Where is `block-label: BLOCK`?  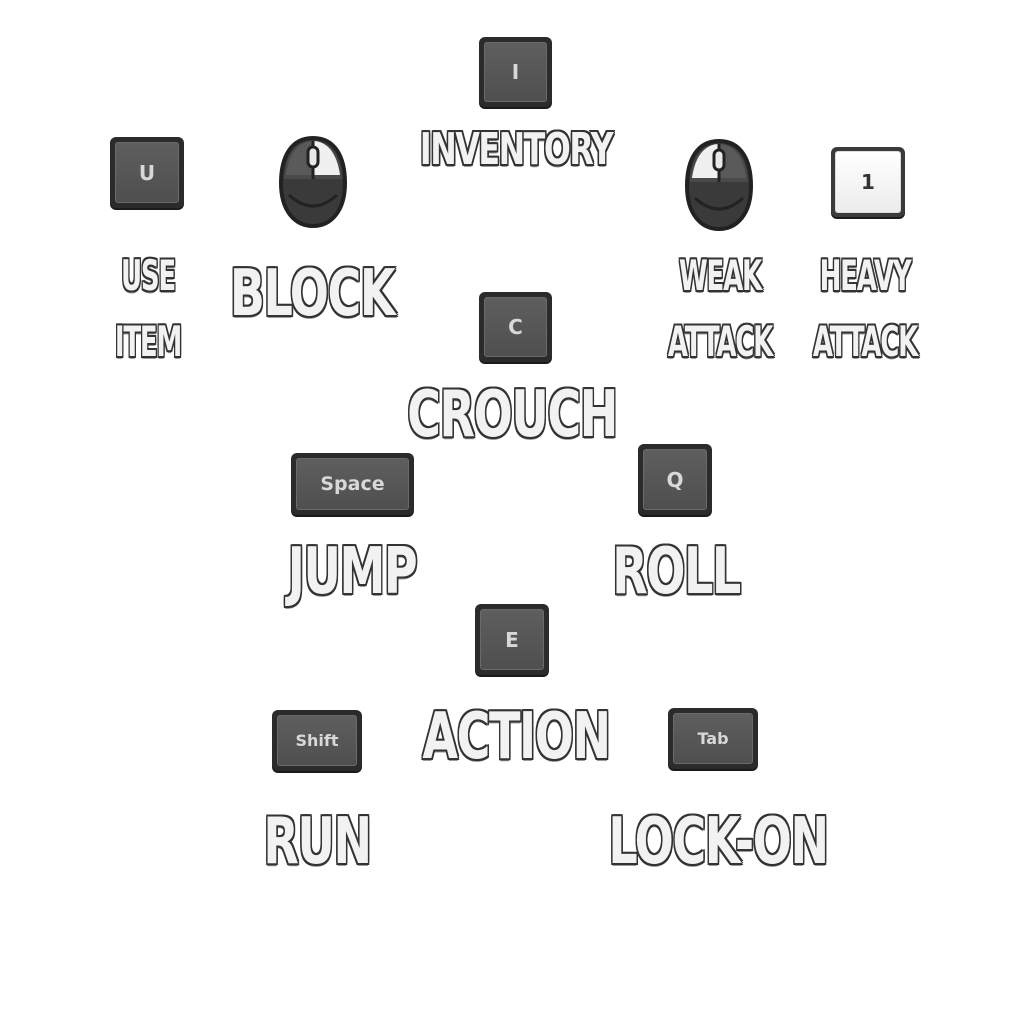 block-label: BLOCK is located at coordinates (312, 294).